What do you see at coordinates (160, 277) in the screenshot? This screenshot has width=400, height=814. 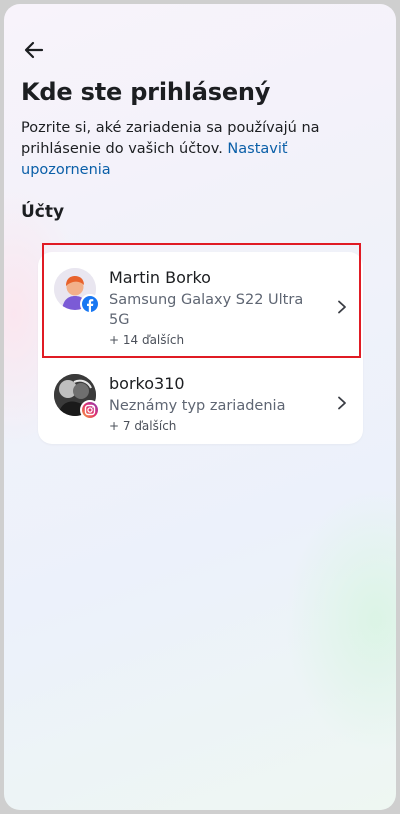 I see `account-name: Martin Borko` at bounding box center [160, 277].